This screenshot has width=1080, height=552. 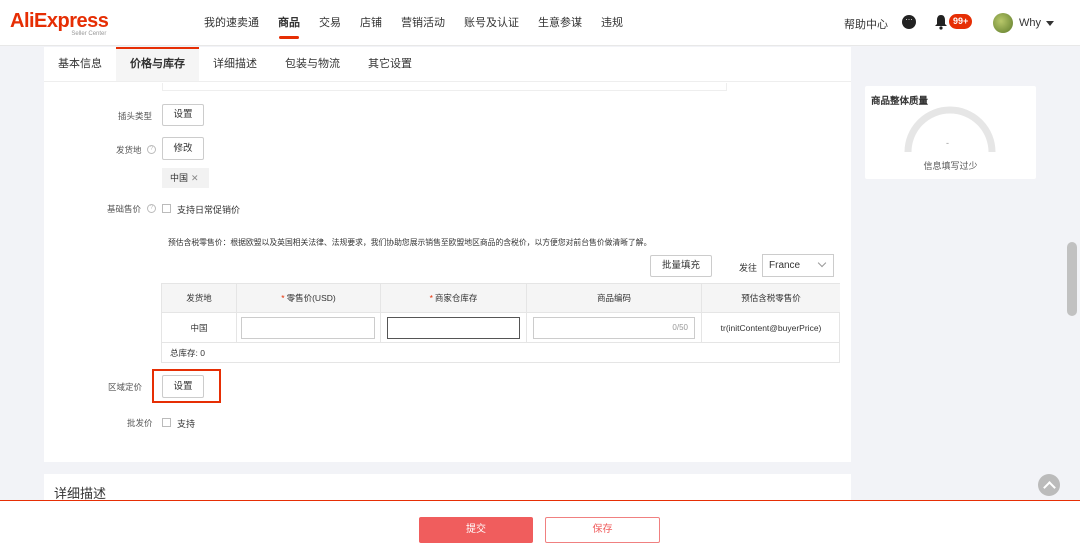 What do you see at coordinates (866, 24) in the screenshot?
I see `help-center-link: 帮助中心` at bounding box center [866, 24].